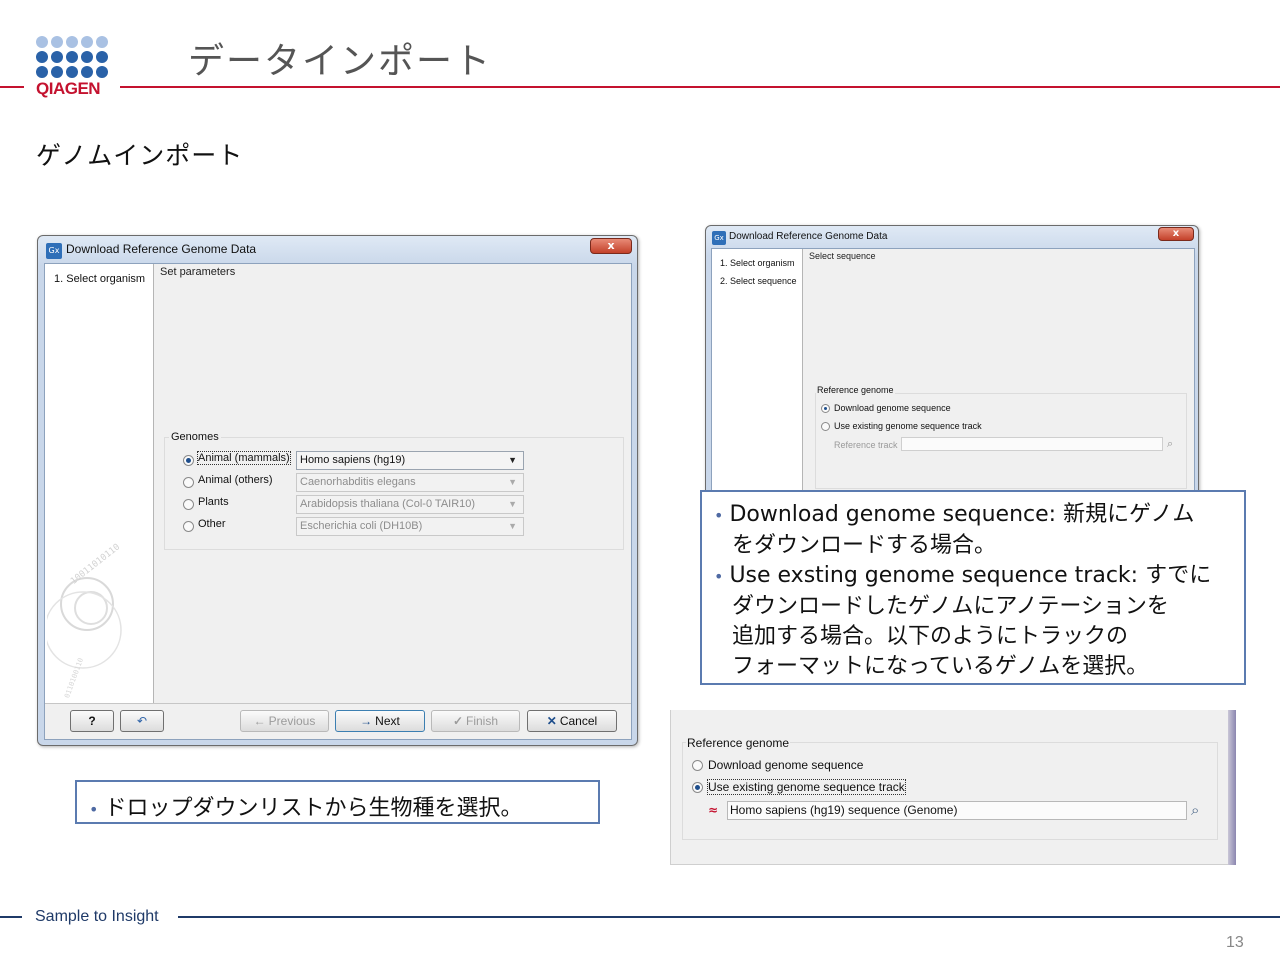 This screenshot has height=960, width=1280. I want to click on combo-plants: Arabidopsis thaliana (Col-0 TAIR10) ▼, so click(410, 504).